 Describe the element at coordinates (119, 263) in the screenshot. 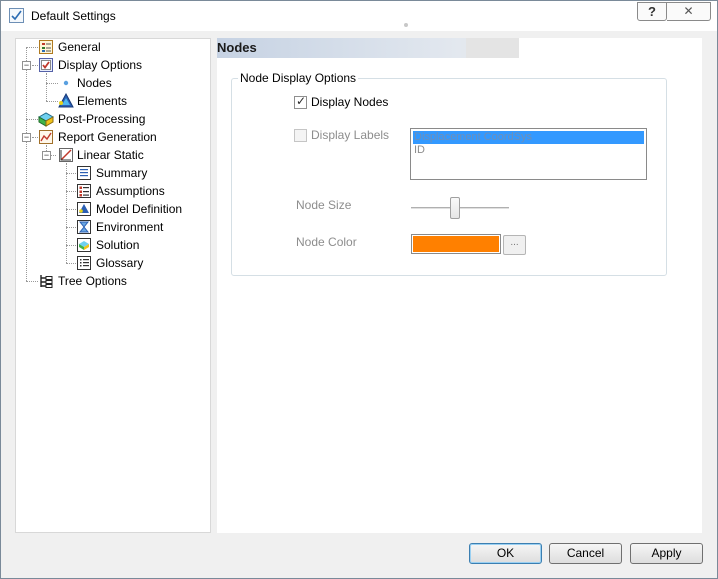

I see `tree-item-glossary: Glossary` at that location.